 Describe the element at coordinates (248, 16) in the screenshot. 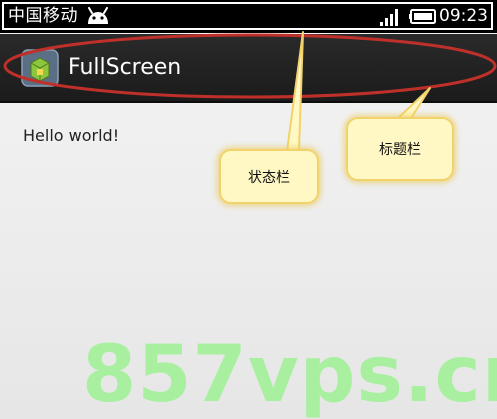

I see `status-bar: 中国移动 09:23` at that location.